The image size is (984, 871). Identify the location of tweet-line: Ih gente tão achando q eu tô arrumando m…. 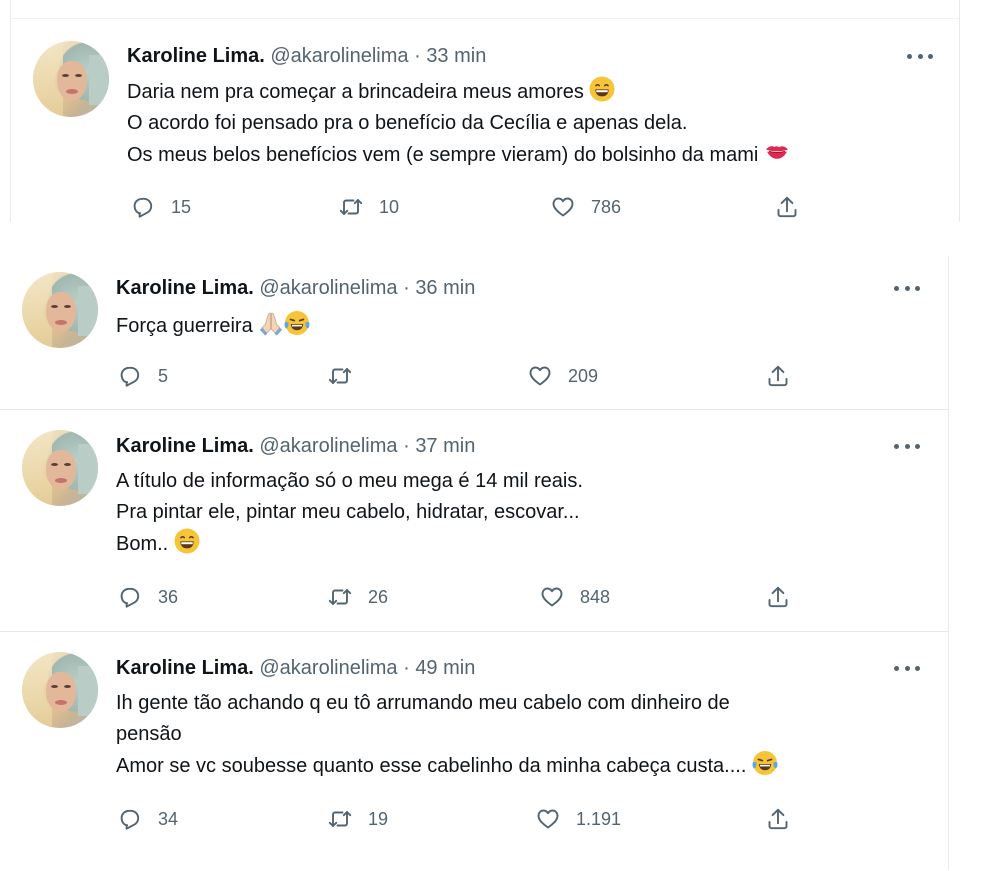
(423, 703).